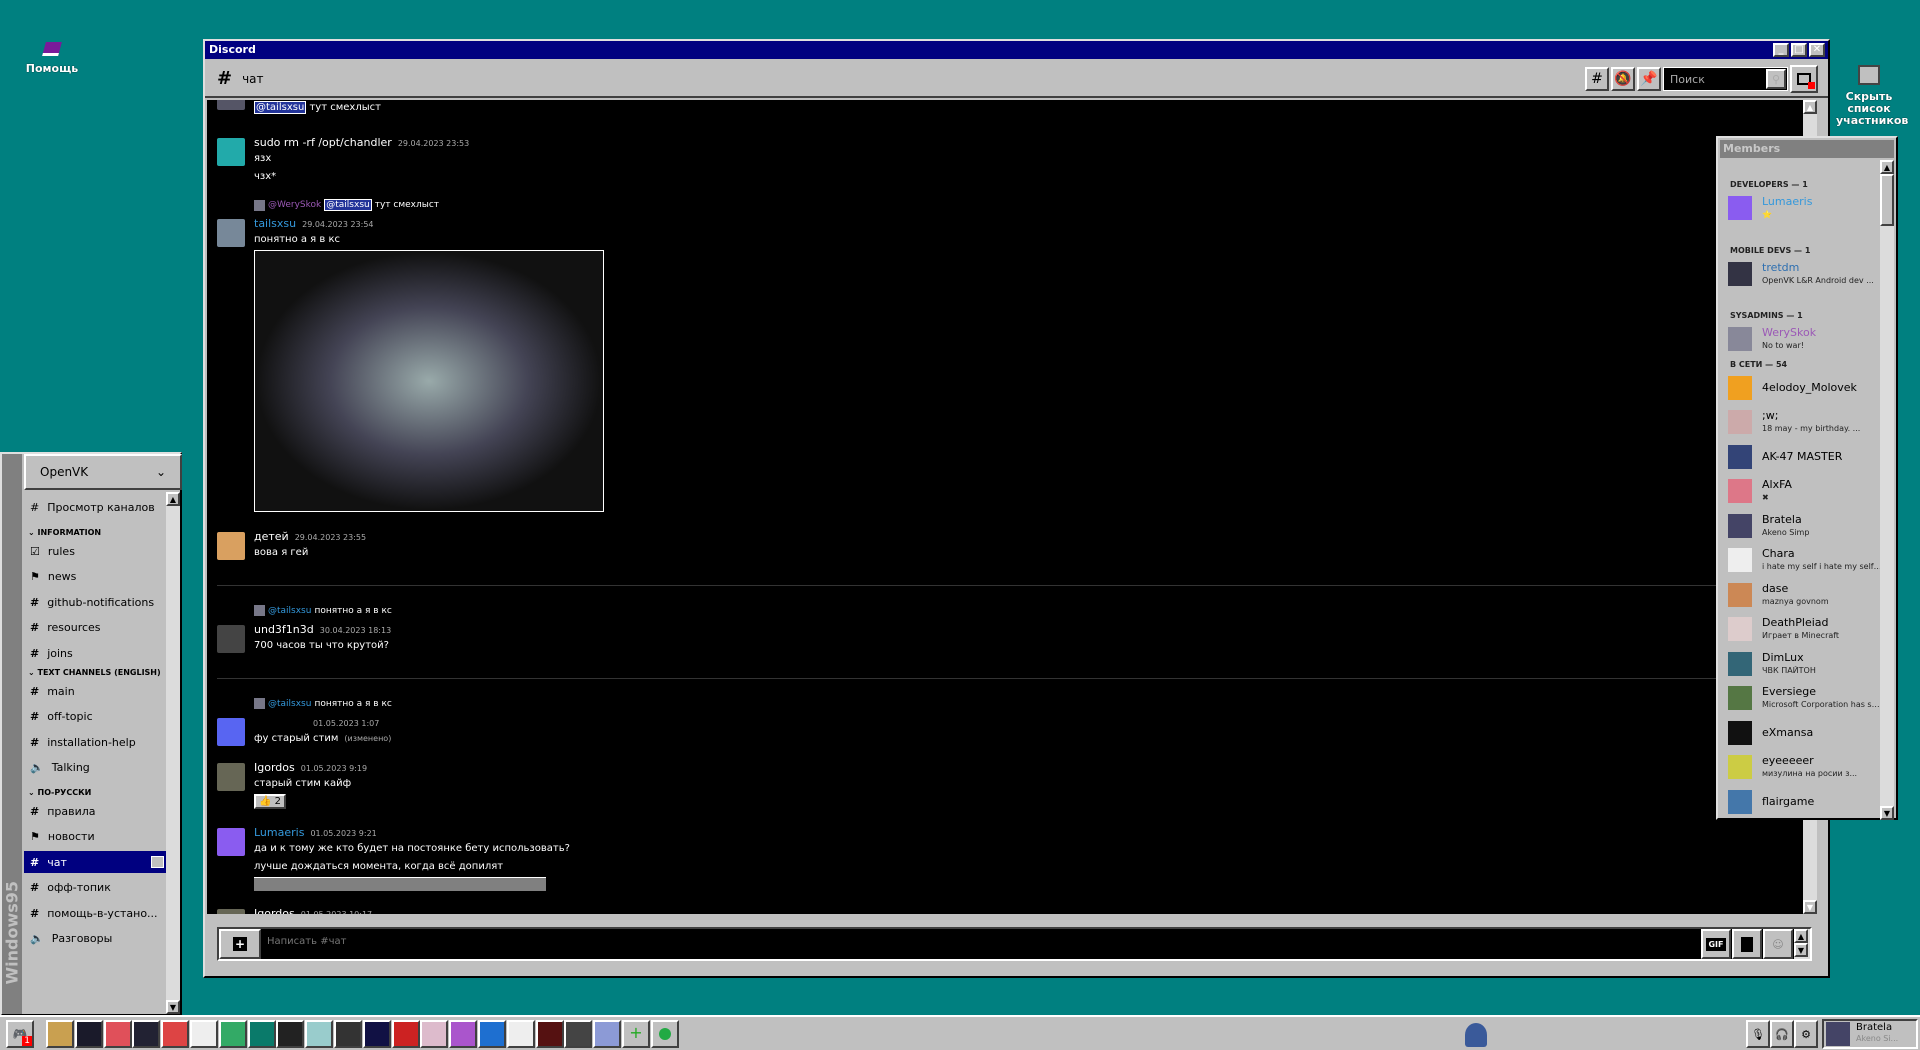 This screenshot has width=1920, height=1050. What do you see at coordinates (173, 753) in the screenshot?
I see `sidebar-scrollbar: ▲ ▼` at bounding box center [173, 753].